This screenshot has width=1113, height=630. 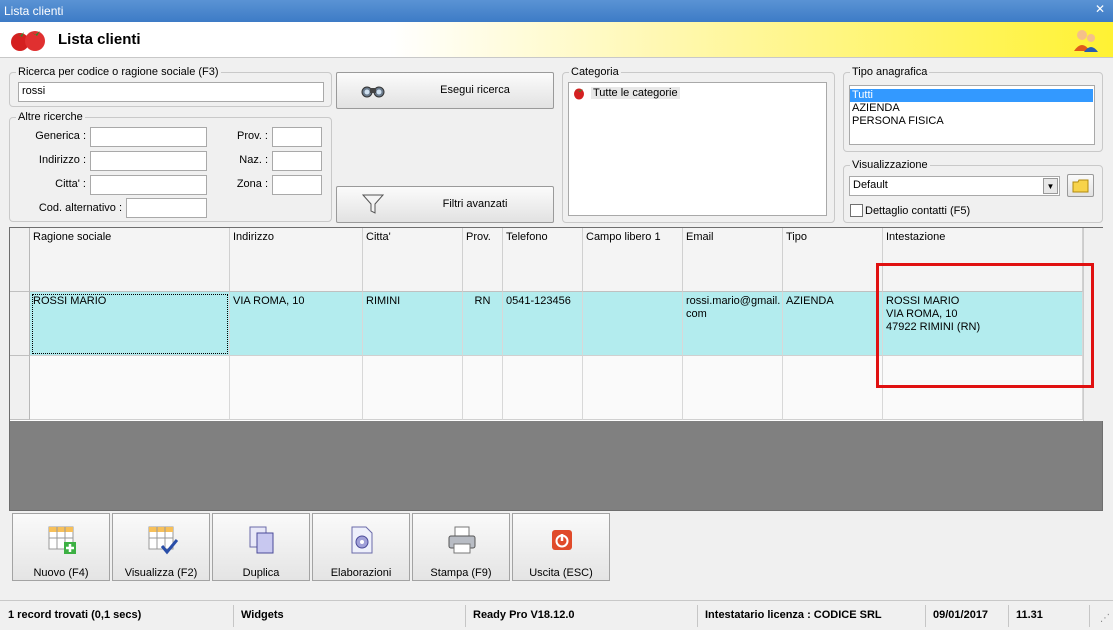 What do you see at coordinates (253, 160) in the screenshot?
I see `naz-label: Naz. :` at bounding box center [253, 160].